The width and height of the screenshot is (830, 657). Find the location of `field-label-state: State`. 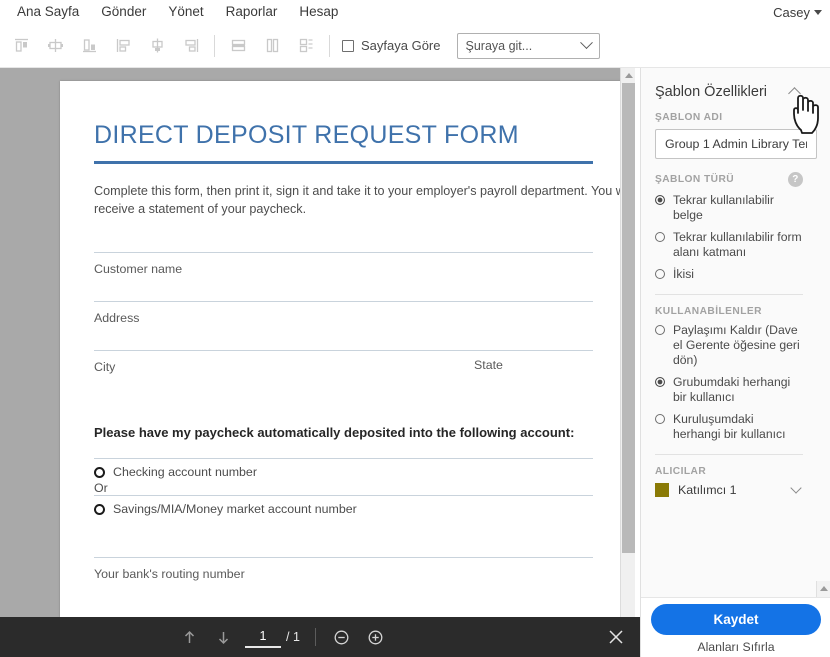

field-label-state: State is located at coordinates (488, 365).